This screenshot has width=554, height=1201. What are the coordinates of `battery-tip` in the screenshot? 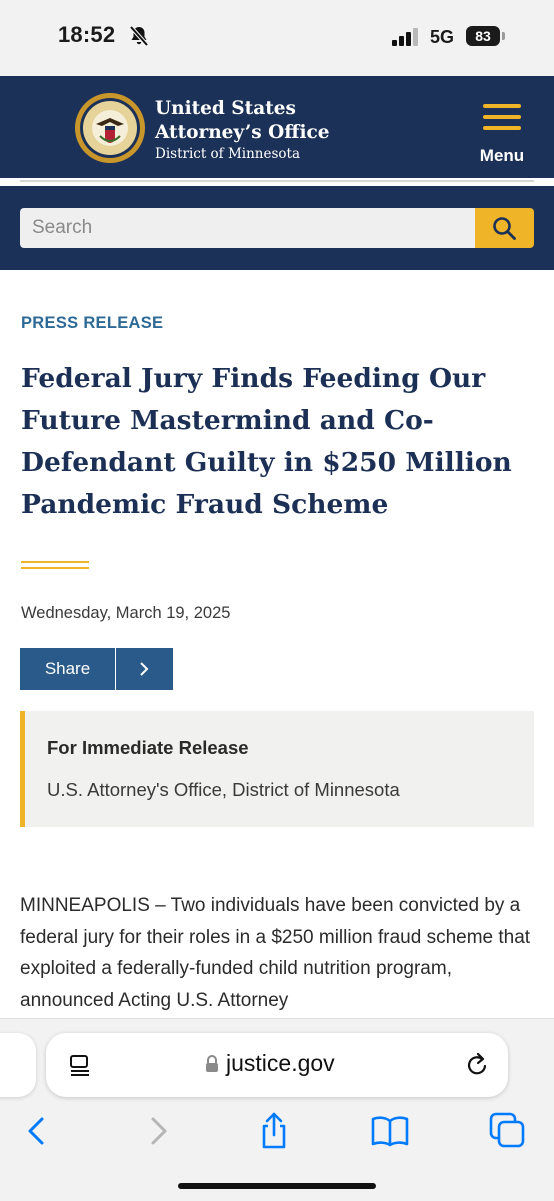 It's located at (503, 36).